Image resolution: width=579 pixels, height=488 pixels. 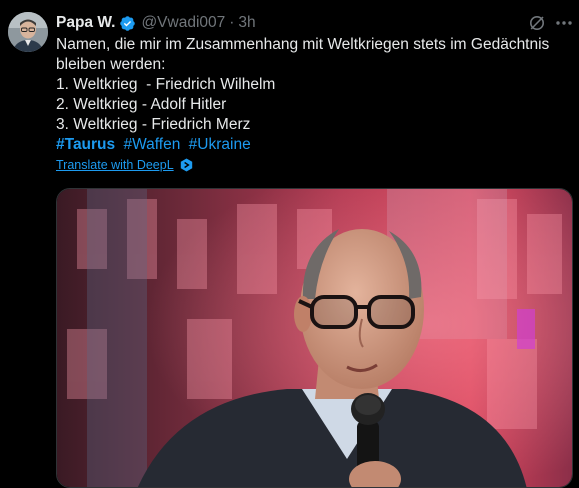 I want to click on hashtag-row: #Taurus #Waffen #Ukraine, so click(x=313, y=145).